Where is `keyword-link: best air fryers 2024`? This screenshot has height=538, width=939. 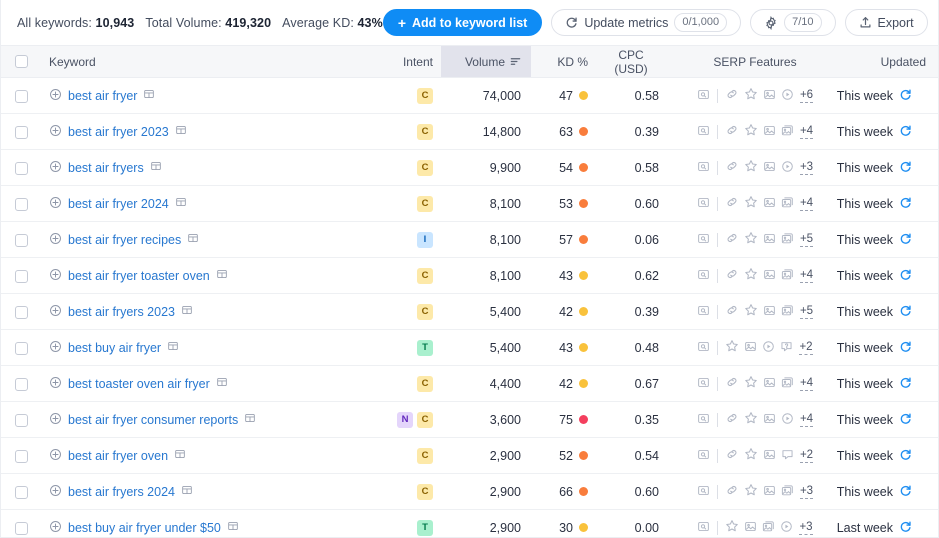 keyword-link: best air fryers 2024 is located at coordinates (121, 492).